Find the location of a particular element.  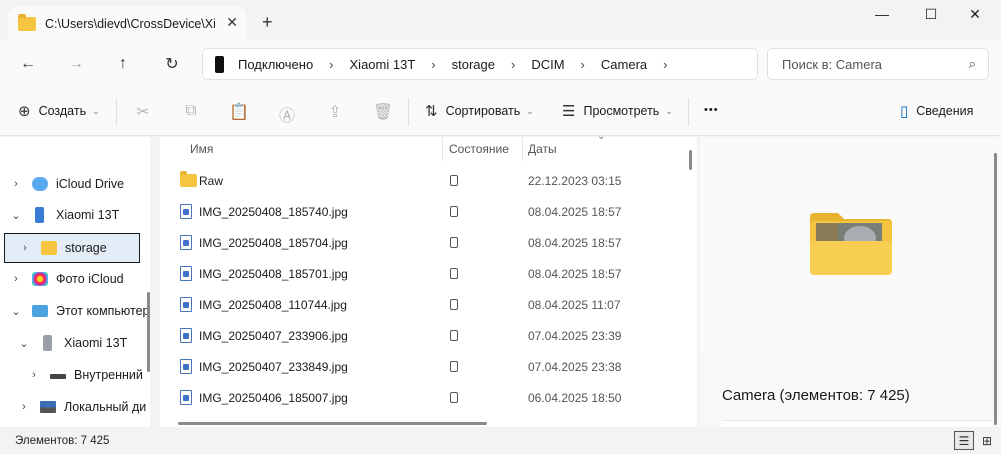

list-item: IMG_20250408_185740.jpg 08.04.2025 18:57 is located at coordinates (420, 211).